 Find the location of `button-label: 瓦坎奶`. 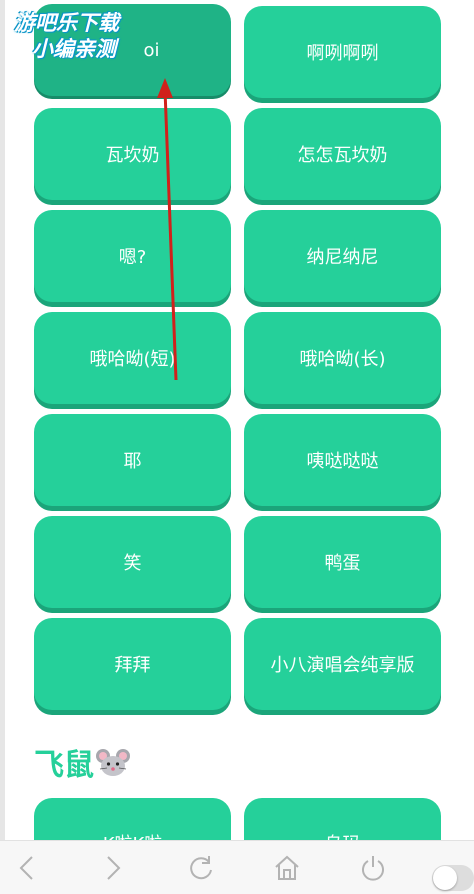

button-label: 瓦坎奶 is located at coordinates (132, 155).